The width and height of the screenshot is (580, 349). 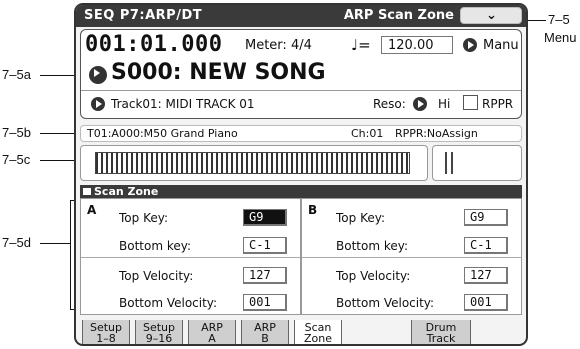 What do you see at coordinates (98, 75) in the screenshot?
I see `song-select-popup-button` at bounding box center [98, 75].